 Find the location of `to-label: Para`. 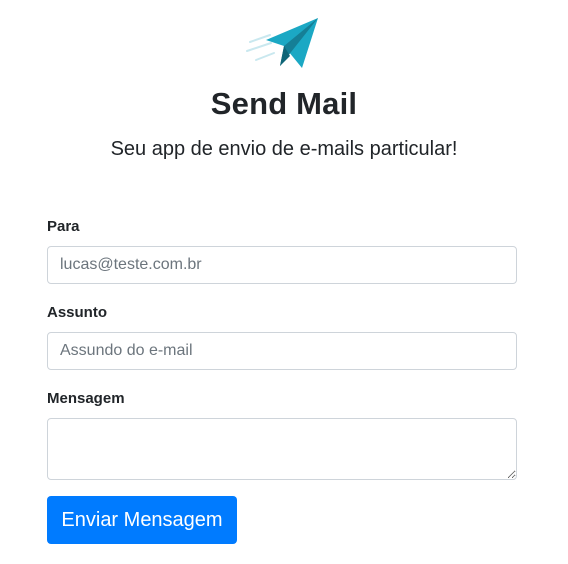

to-label: Para is located at coordinates (63, 226).